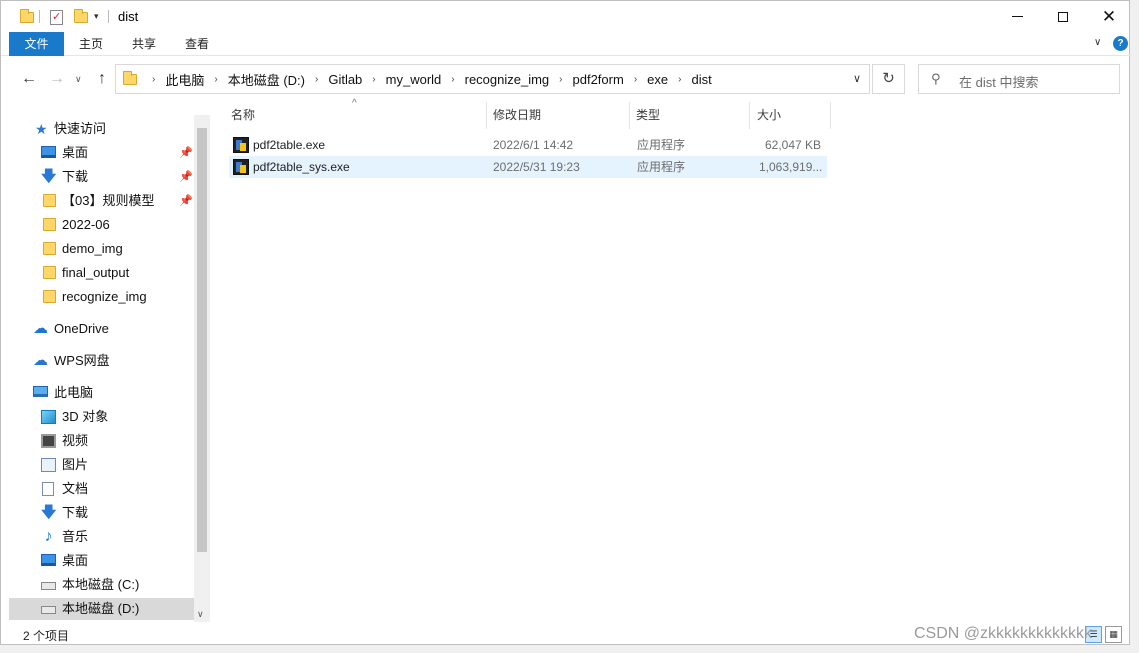 Image resolution: width=1139 pixels, height=653 pixels. What do you see at coordinates (1063, 16) in the screenshot?
I see `maximize-button` at bounding box center [1063, 16].